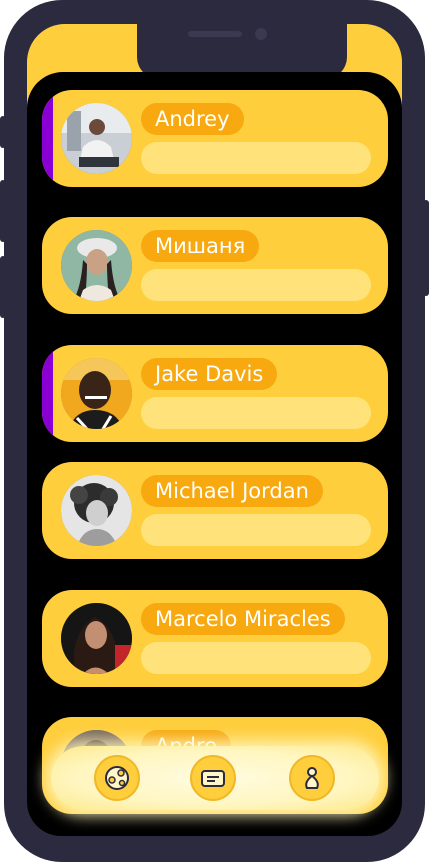 The height and width of the screenshot is (862, 429). What do you see at coordinates (215, 393) in the screenshot?
I see `chat-item: Jake Davis` at bounding box center [215, 393].